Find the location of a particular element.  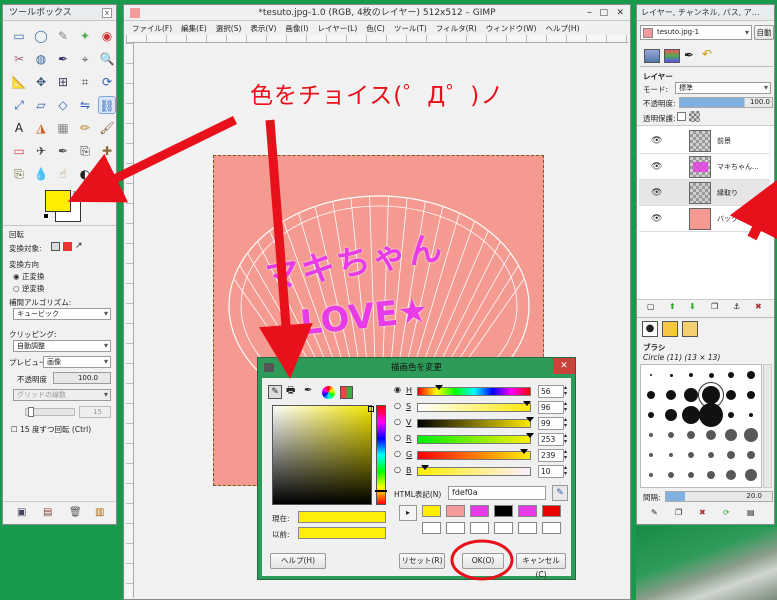

select-by-color-tool-icon: ◉ is located at coordinates (107, 36).